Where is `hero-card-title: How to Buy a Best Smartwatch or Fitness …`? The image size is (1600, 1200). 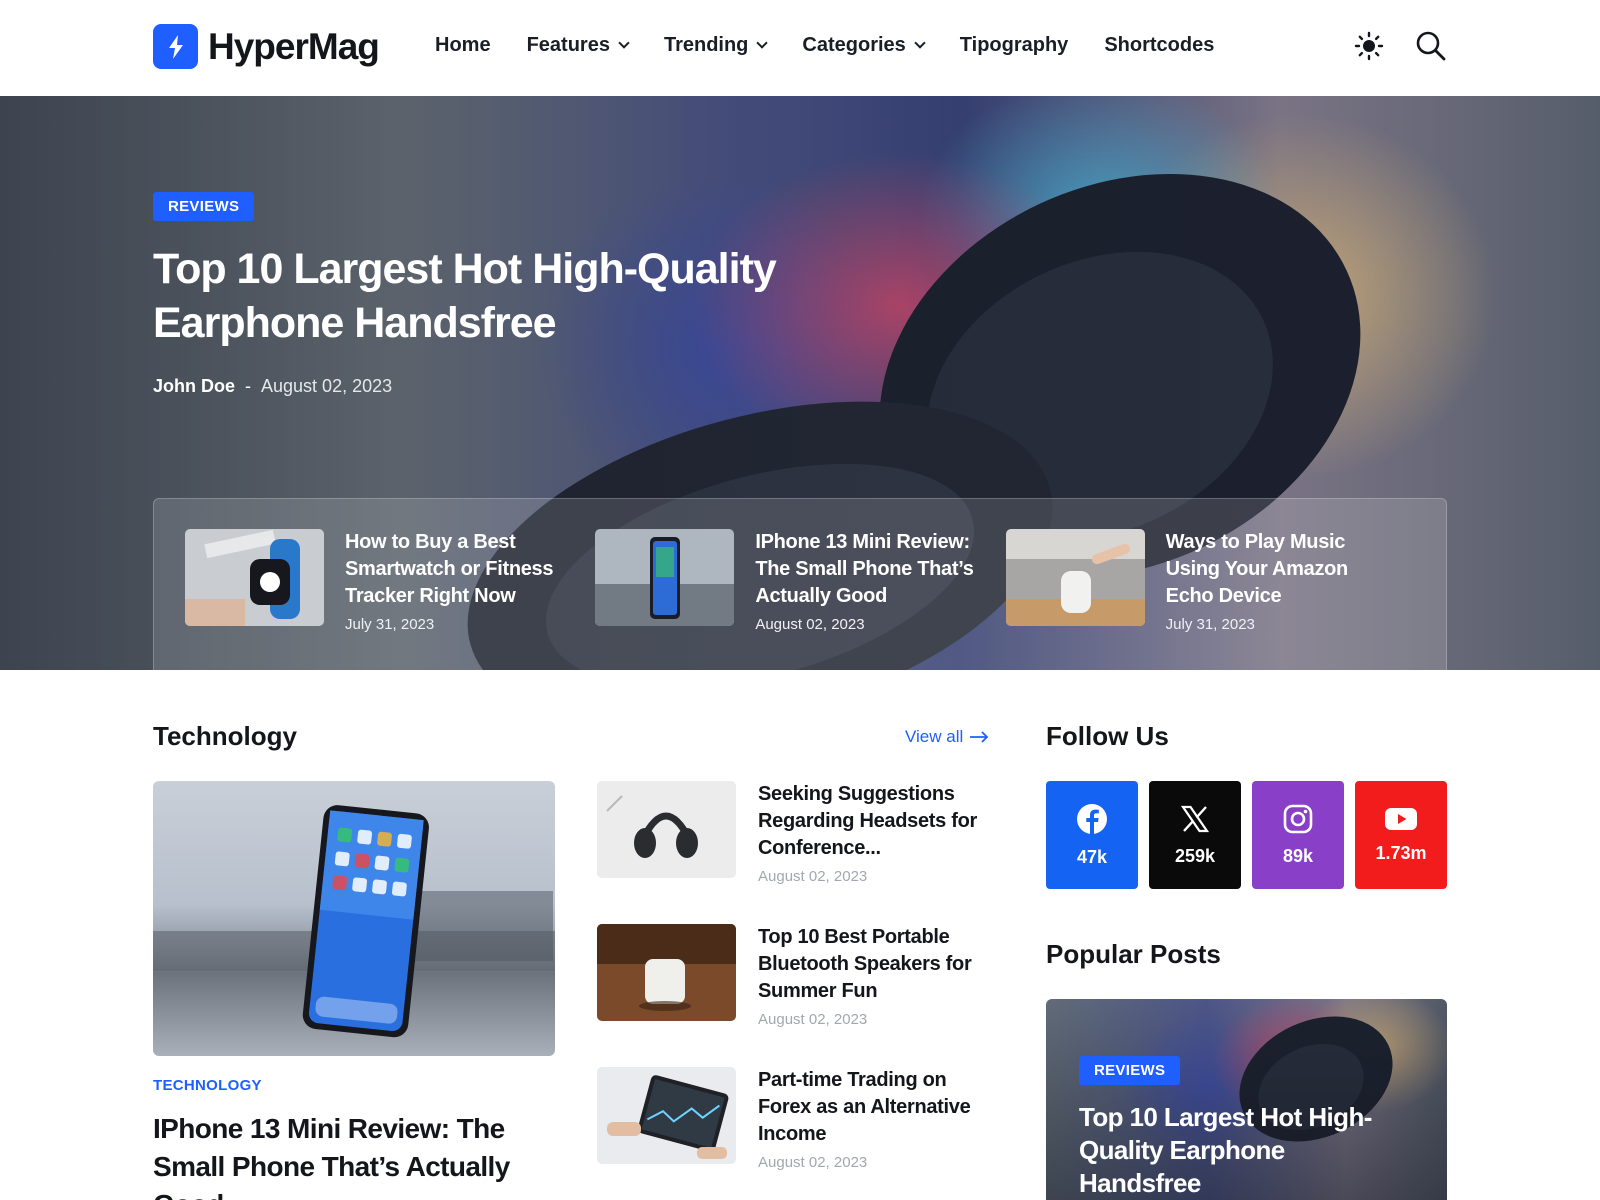 hero-card-title: How to Buy a Best Smartwatch or Fitness … is located at coordinates (461, 569).